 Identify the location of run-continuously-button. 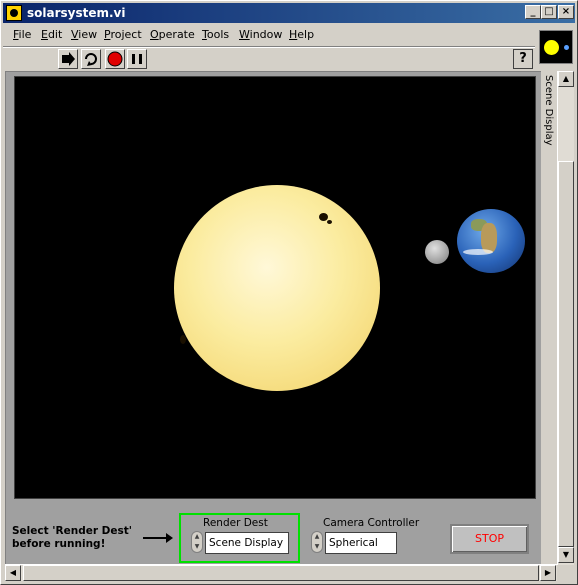
(91, 59).